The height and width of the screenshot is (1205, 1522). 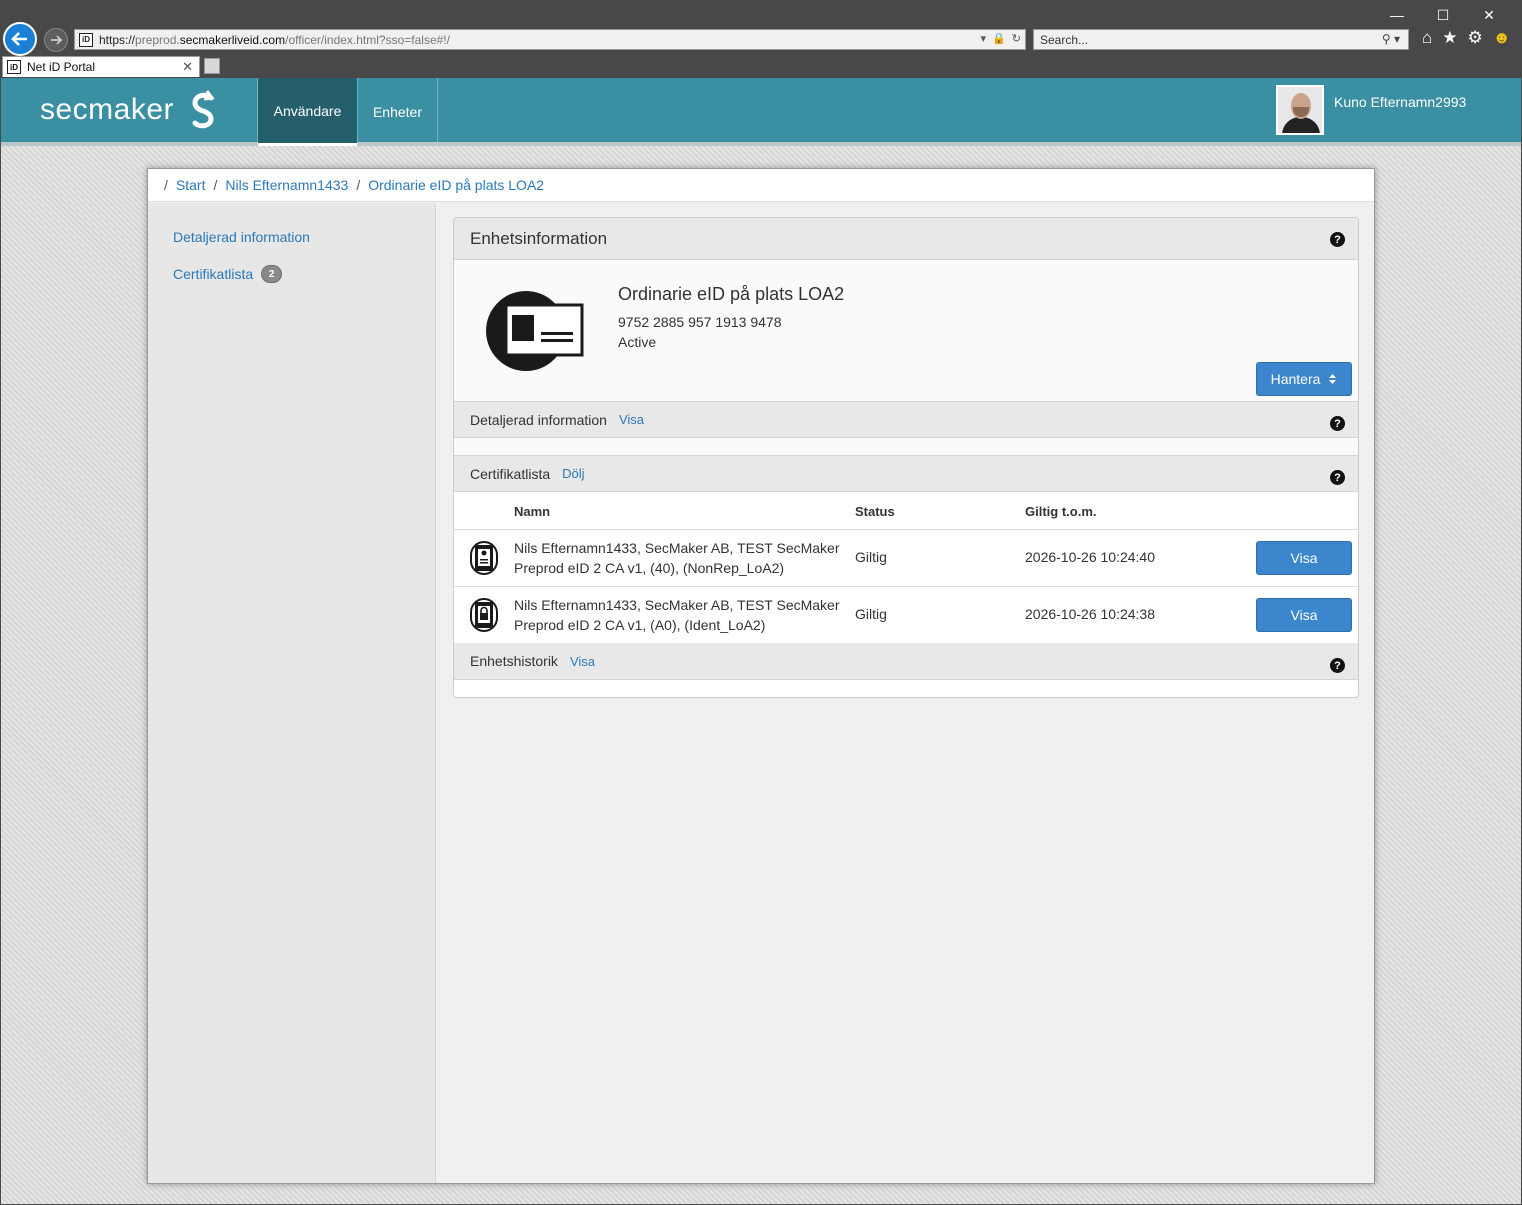 I want to click on favorites-star-icon: ★, so click(x=1449, y=38).